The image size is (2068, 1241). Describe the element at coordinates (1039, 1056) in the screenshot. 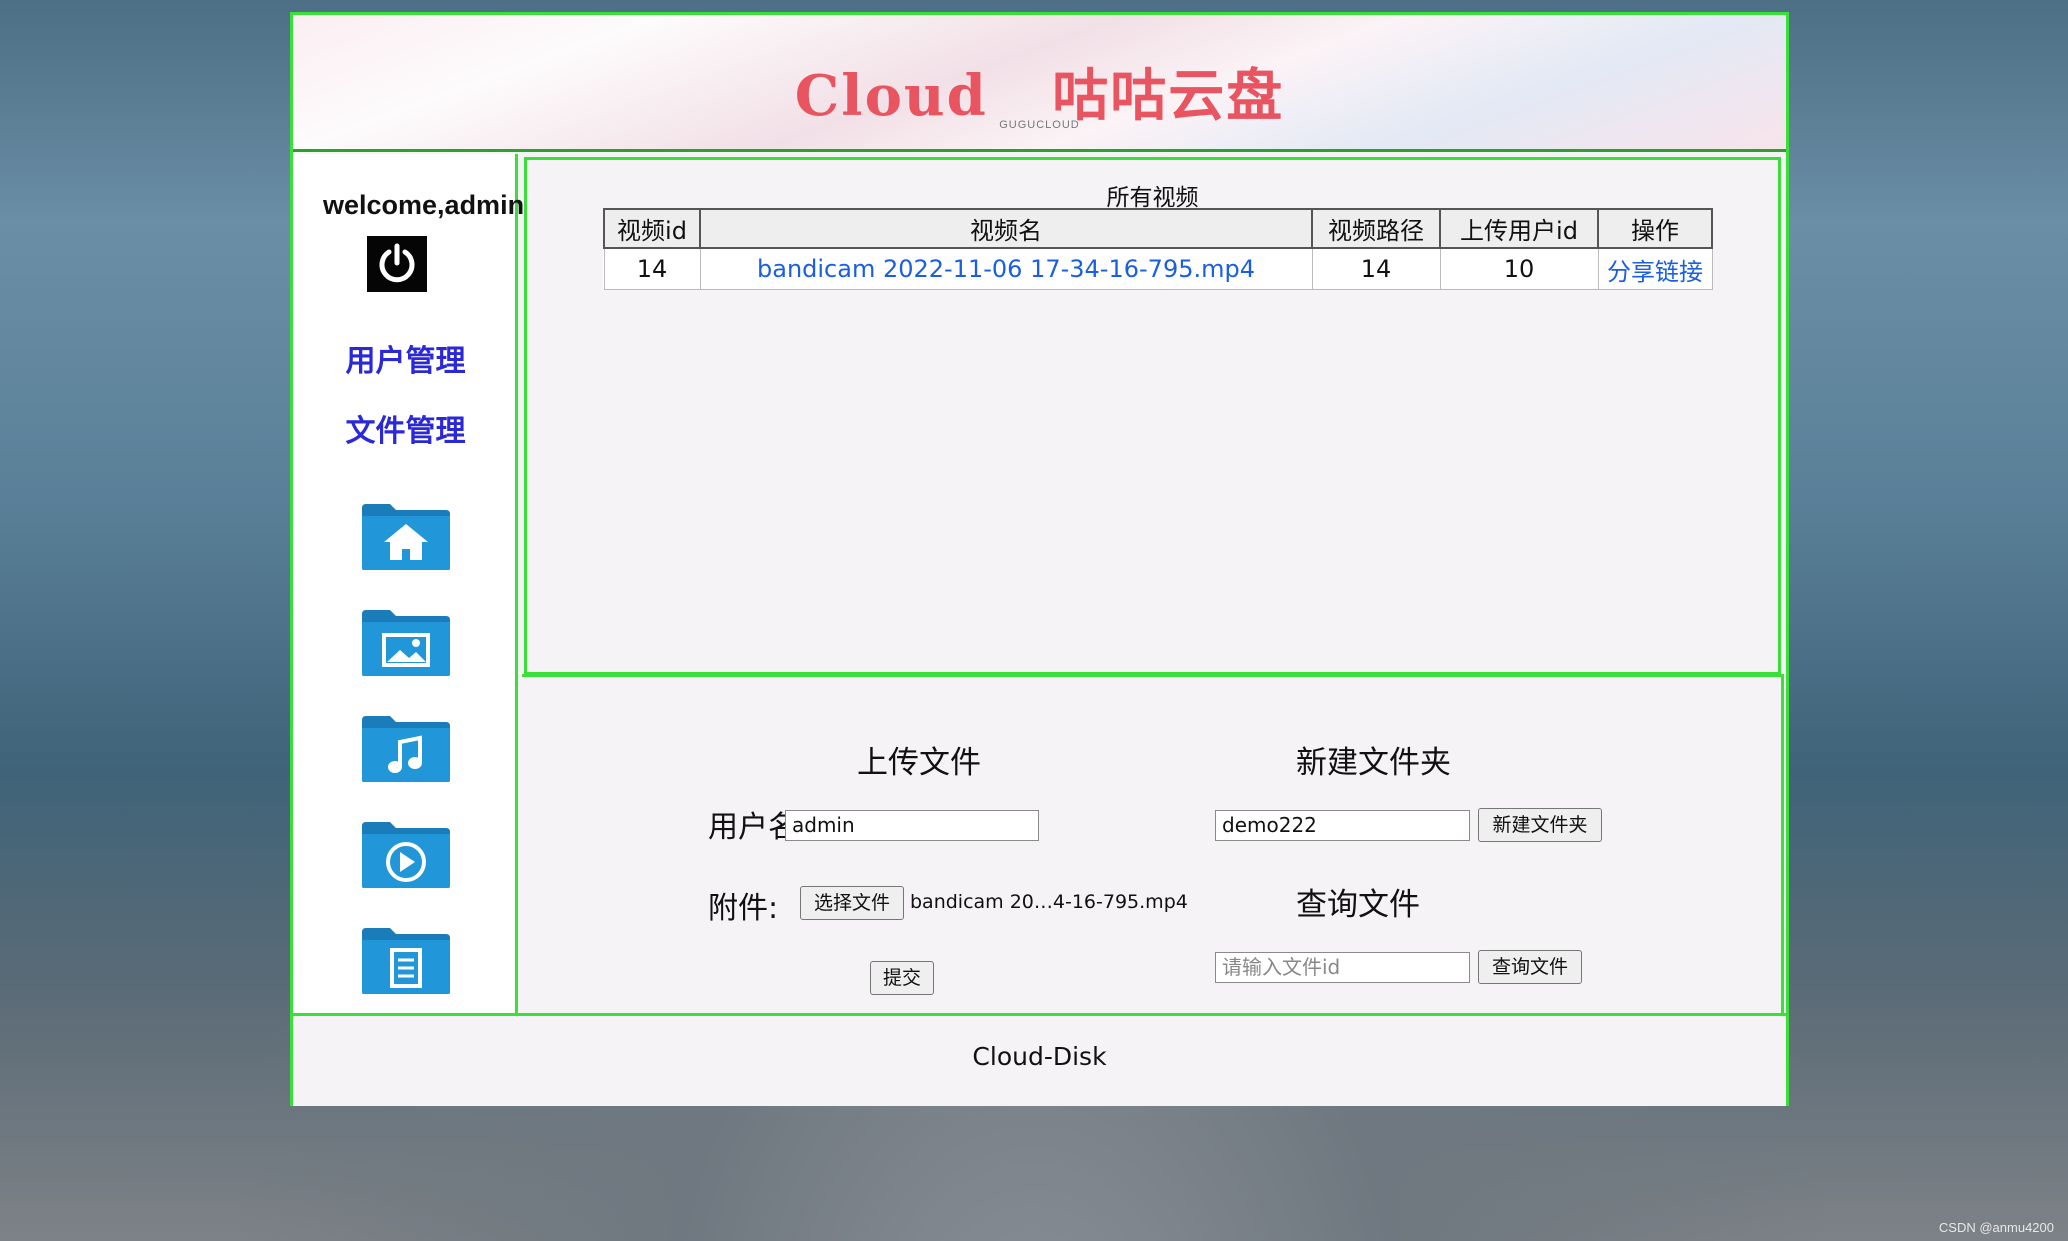

I see `footer-text: Cloud-Disk` at that location.